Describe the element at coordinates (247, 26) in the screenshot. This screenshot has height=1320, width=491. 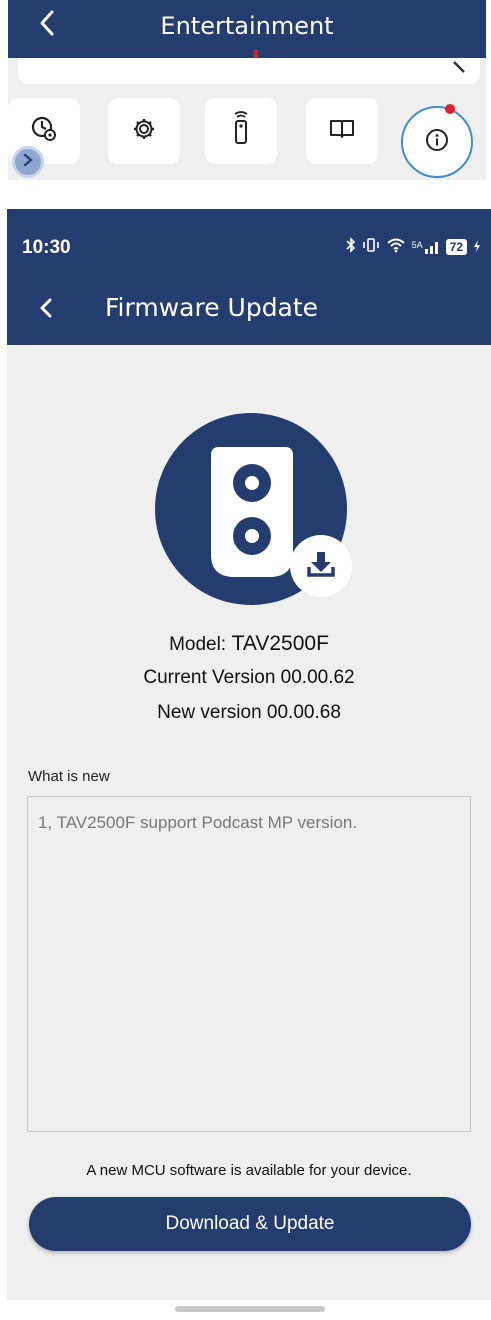
I see `entertainment-title: Entertainment` at that location.